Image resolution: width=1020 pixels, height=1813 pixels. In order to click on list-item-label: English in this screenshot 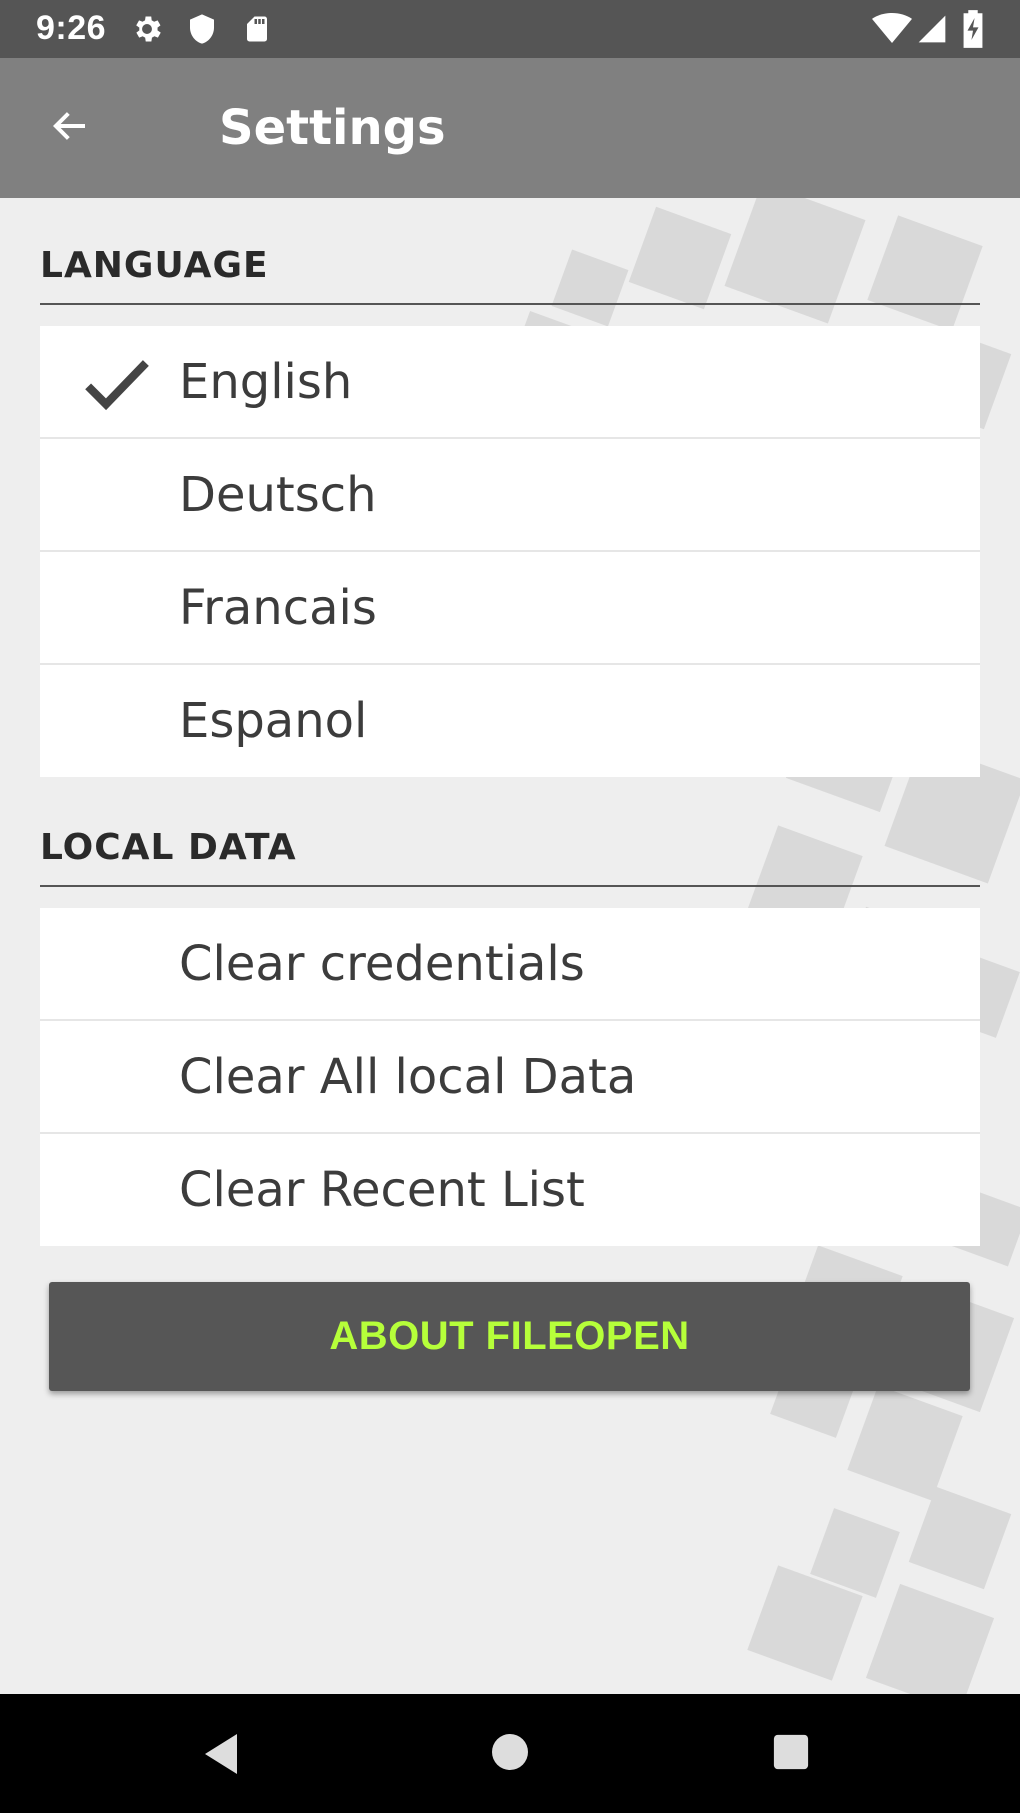, I will do `click(266, 382)`.